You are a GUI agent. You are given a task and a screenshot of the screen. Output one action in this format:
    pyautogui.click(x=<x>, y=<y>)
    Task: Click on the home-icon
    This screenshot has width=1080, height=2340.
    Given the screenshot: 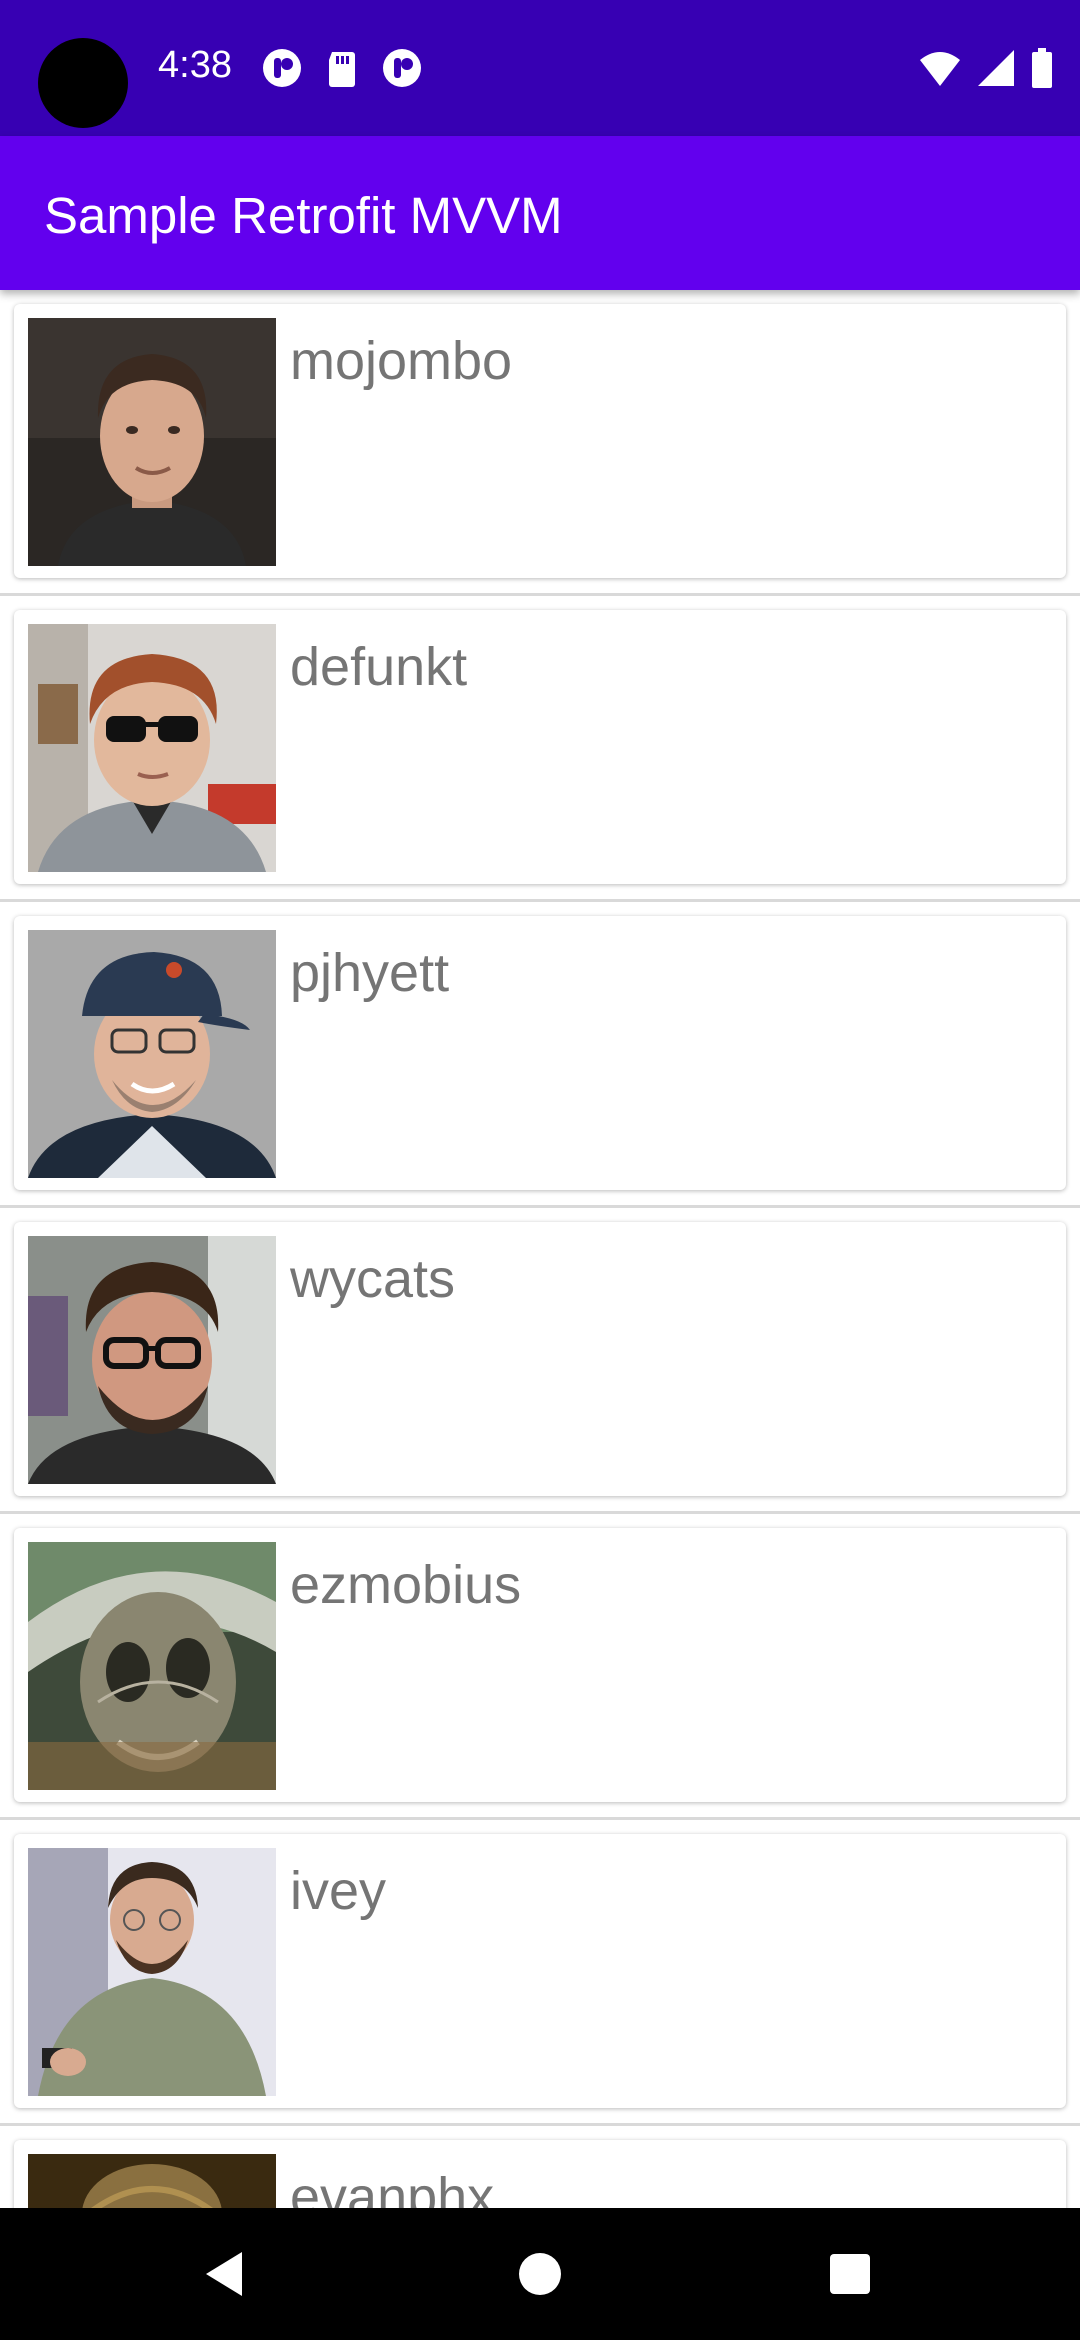 What is the action you would take?
    pyautogui.click(x=540, y=2274)
    